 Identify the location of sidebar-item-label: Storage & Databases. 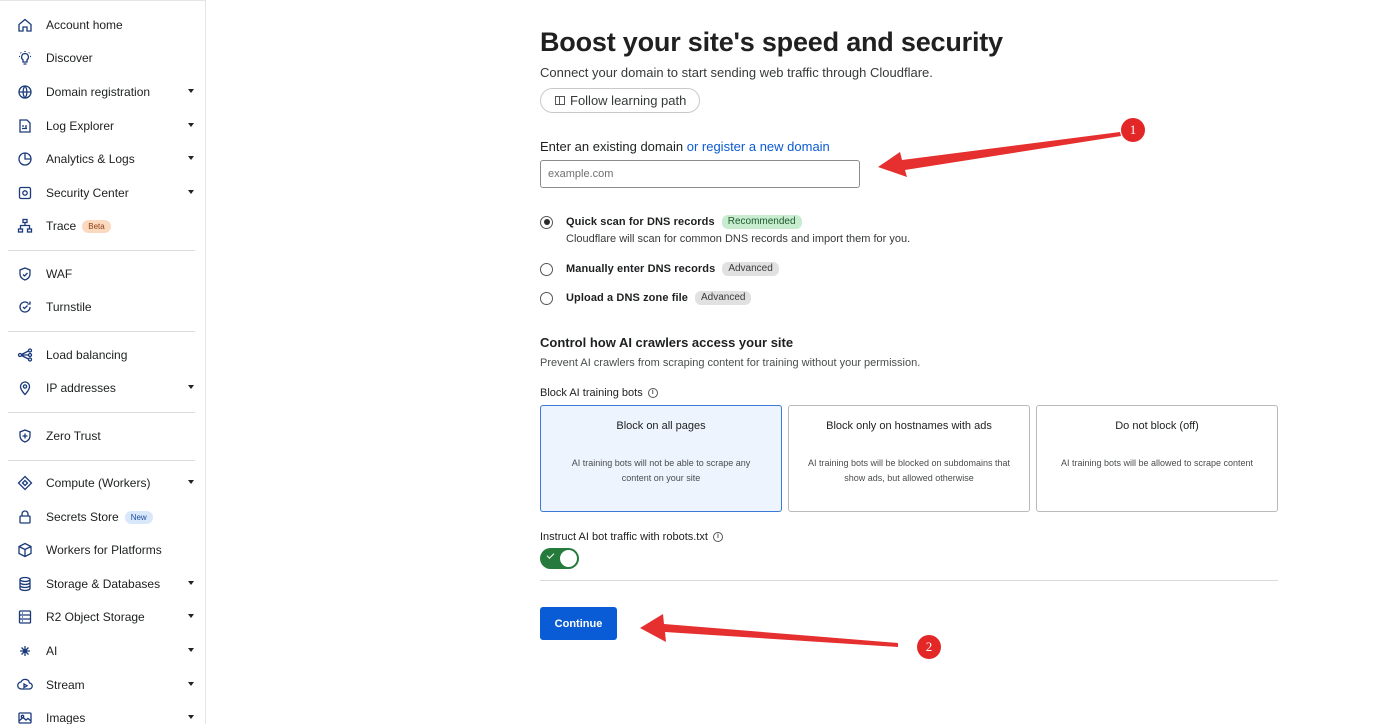
(103, 584).